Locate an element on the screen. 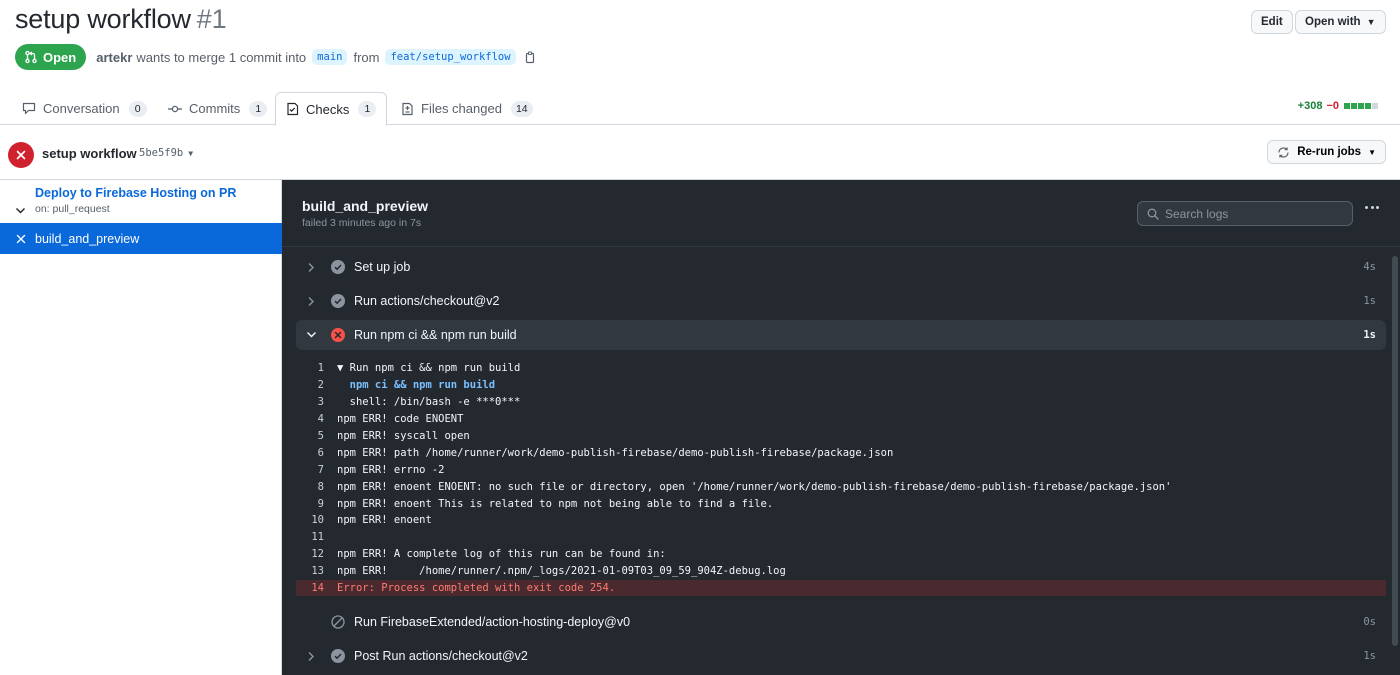 This screenshot has height=675, width=1400. step-name: Run actions/checkout@v2 is located at coordinates (427, 301).